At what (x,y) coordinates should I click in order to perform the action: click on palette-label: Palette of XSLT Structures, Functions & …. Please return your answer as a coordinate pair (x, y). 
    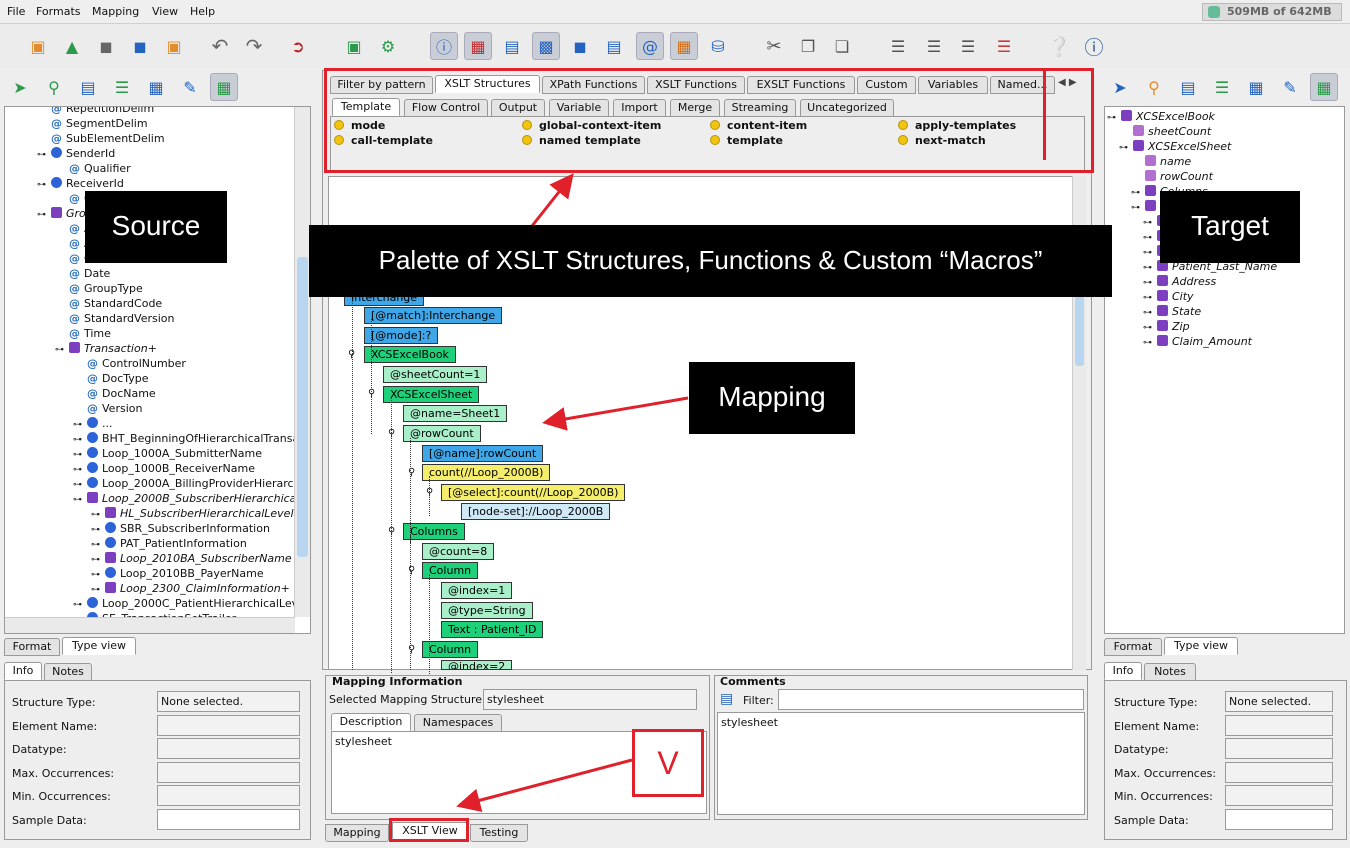
    Looking at the image, I should click on (710, 261).